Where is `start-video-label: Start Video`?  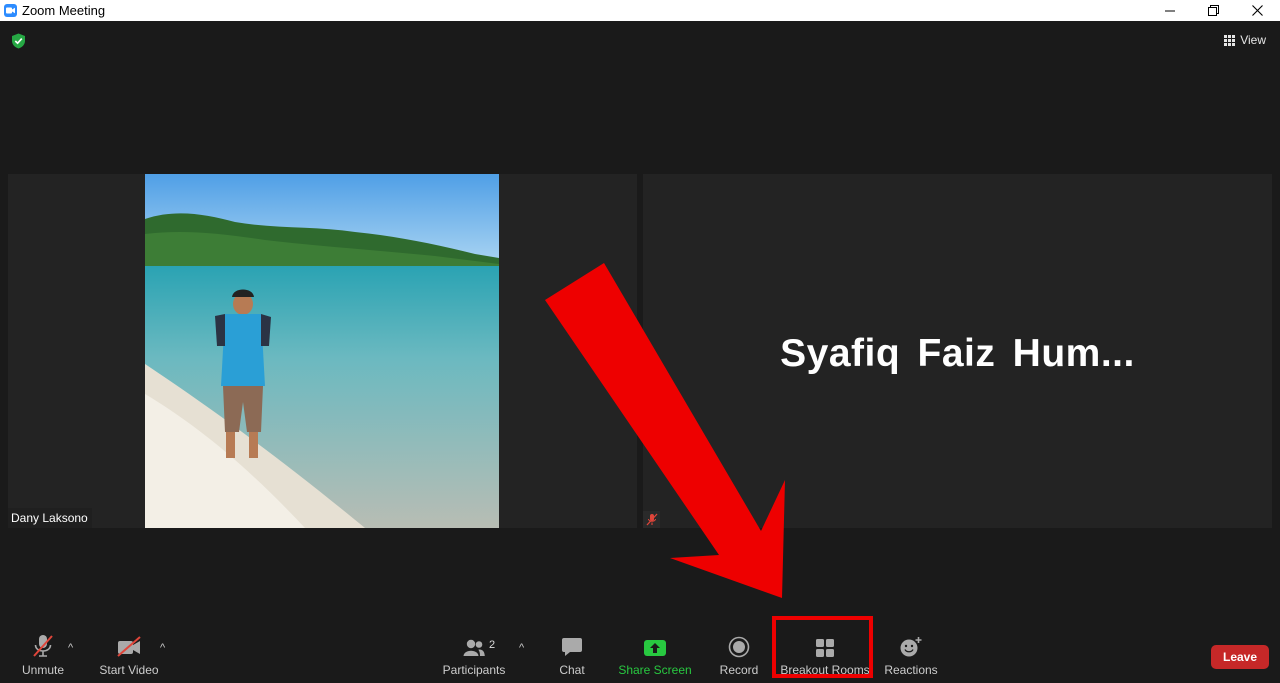 start-video-label: Start Video is located at coordinates (129, 670).